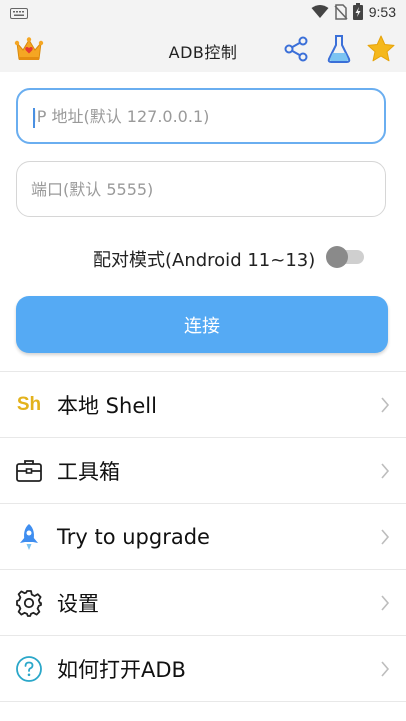 Image resolution: width=406 pixels, height=721 pixels. I want to click on keyboard-icon, so click(19, 13).